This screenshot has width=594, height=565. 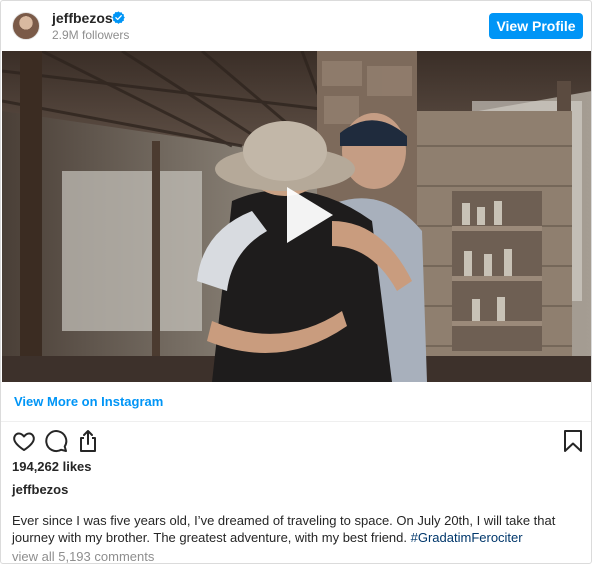 What do you see at coordinates (40, 489) in the screenshot?
I see `caption-username: jeffbezos` at bounding box center [40, 489].